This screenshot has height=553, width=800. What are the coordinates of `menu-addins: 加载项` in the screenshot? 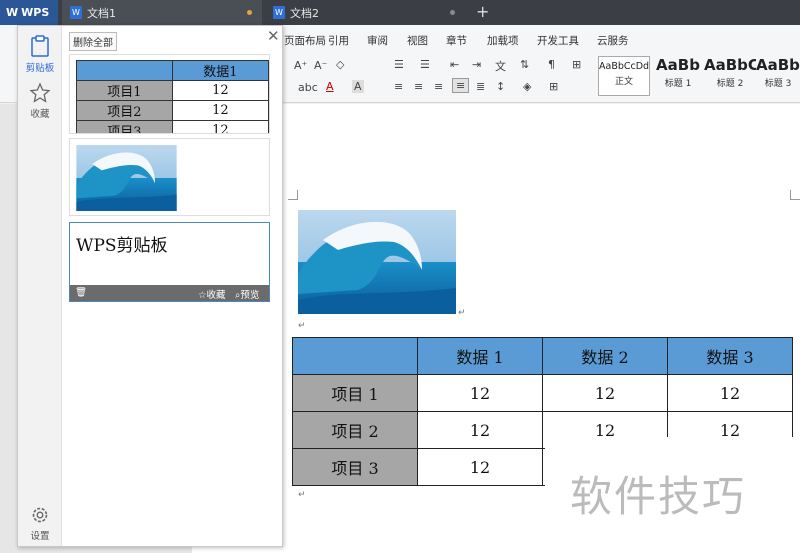 It's located at (503, 40).